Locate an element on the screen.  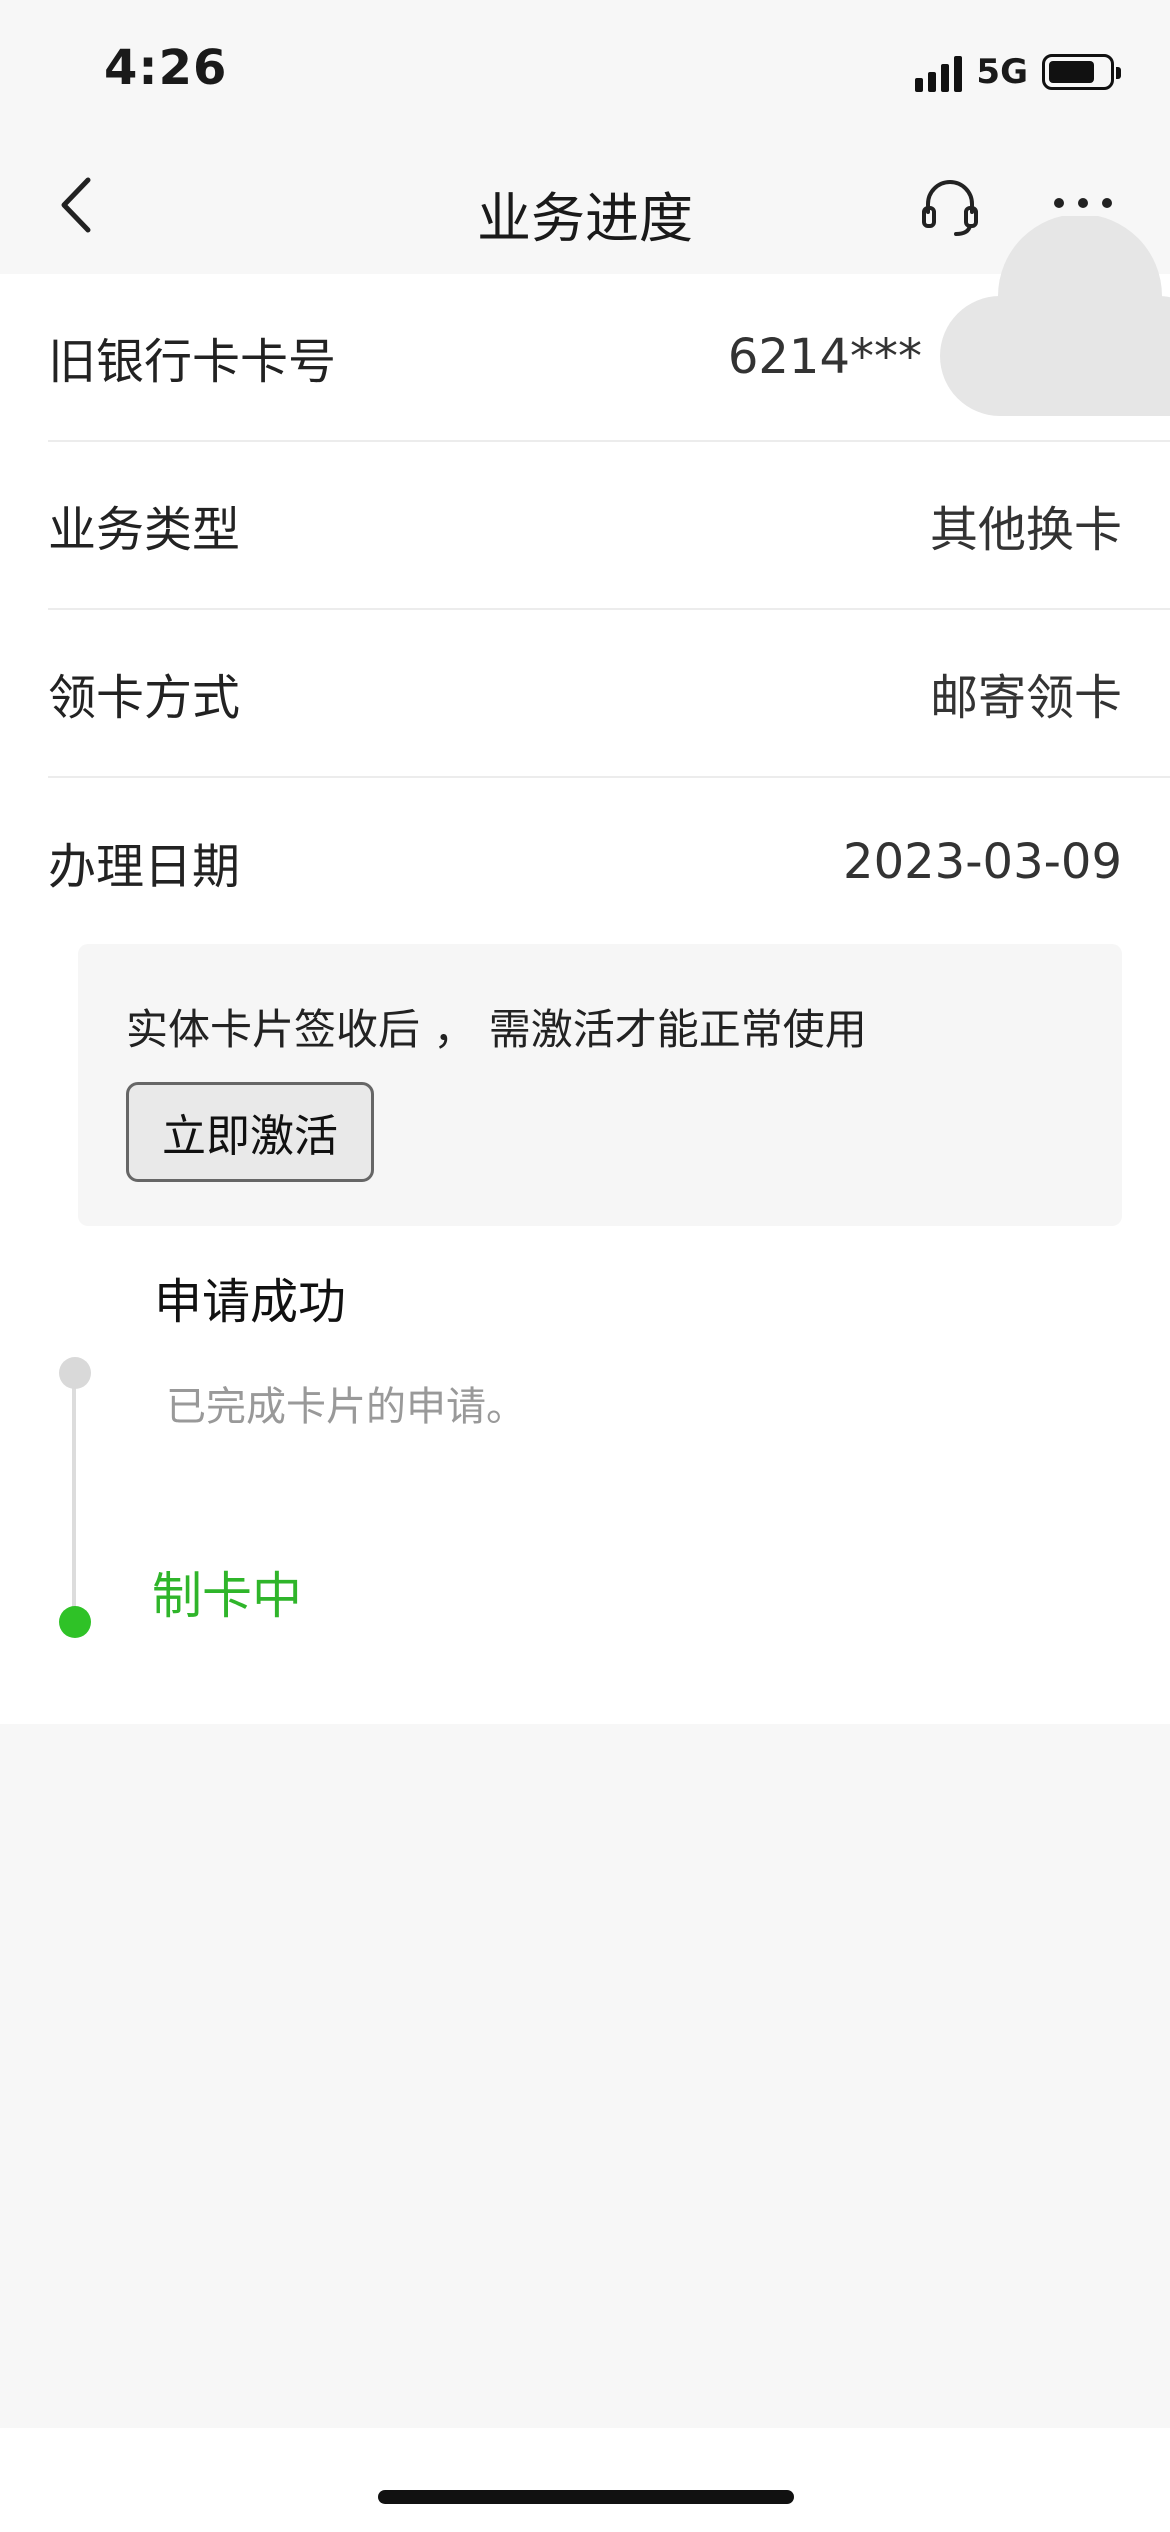
activate-button: 立即激活 is located at coordinates (250, 1132).